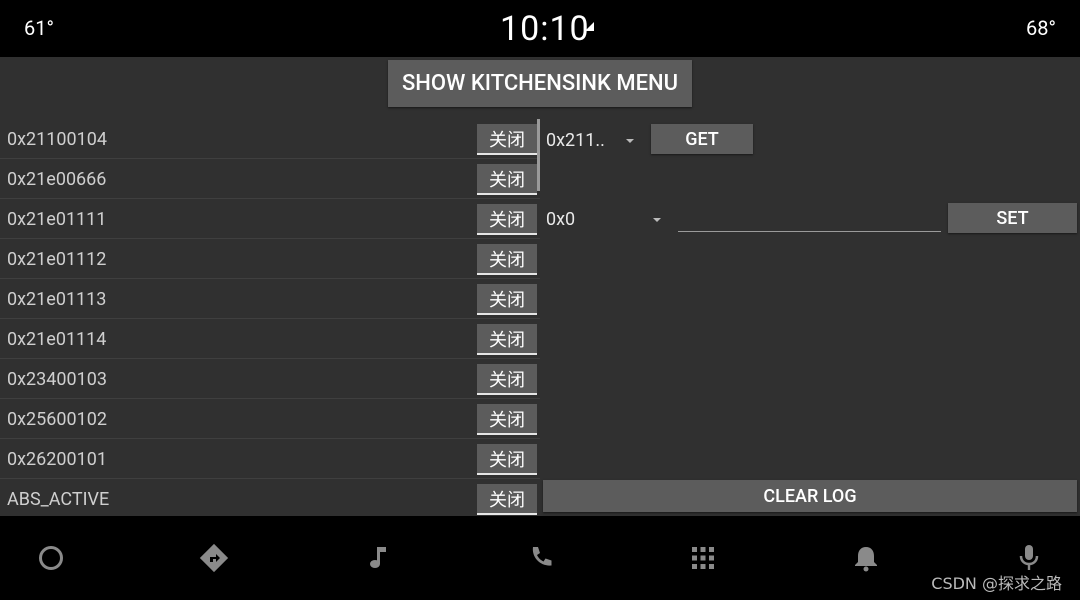  What do you see at coordinates (996, 583) in the screenshot?
I see `watermark: CSDN @探求之路` at bounding box center [996, 583].